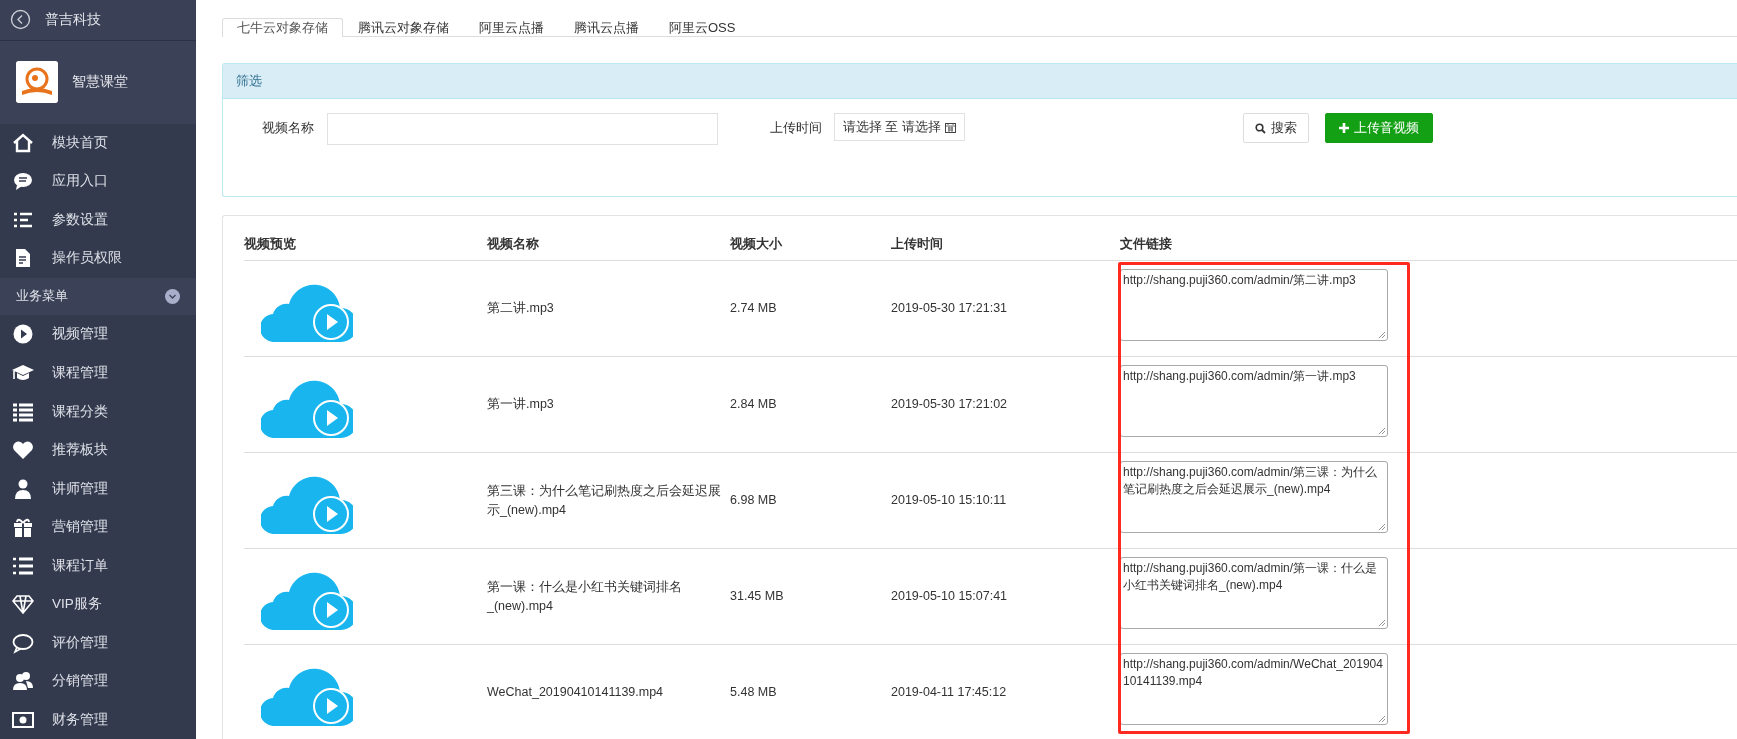 This screenshot has height=739, width=1737. I want to click on table-cell: 6.98 MB, so click(810, 501).